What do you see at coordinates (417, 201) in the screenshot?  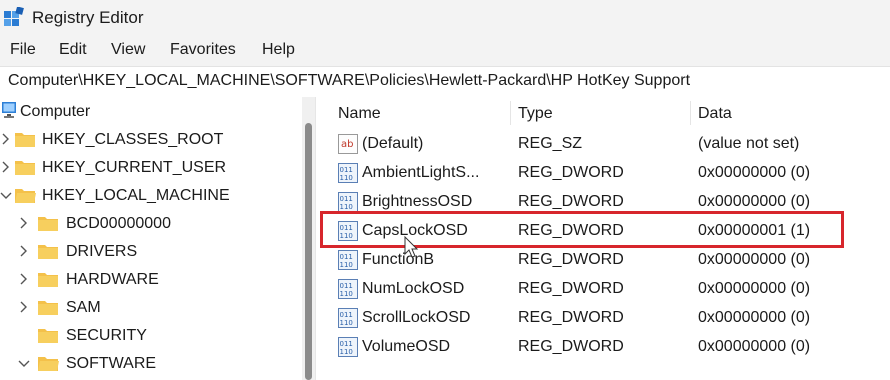 I see `value-name: BrightnessOSD` at bounding box center [417, 201].